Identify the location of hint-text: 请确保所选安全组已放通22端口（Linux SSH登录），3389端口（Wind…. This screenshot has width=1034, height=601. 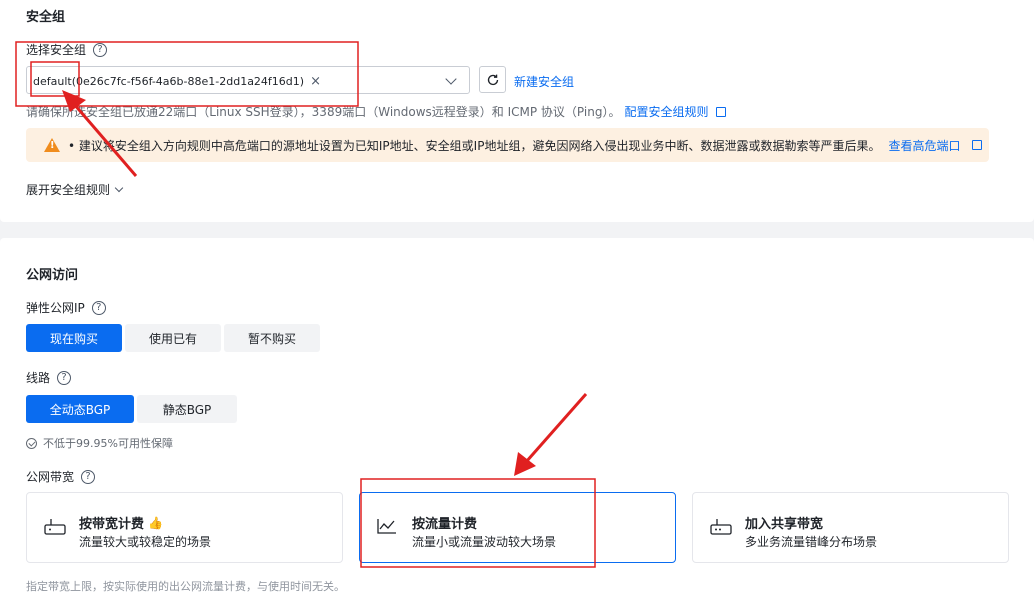
(323, 112).